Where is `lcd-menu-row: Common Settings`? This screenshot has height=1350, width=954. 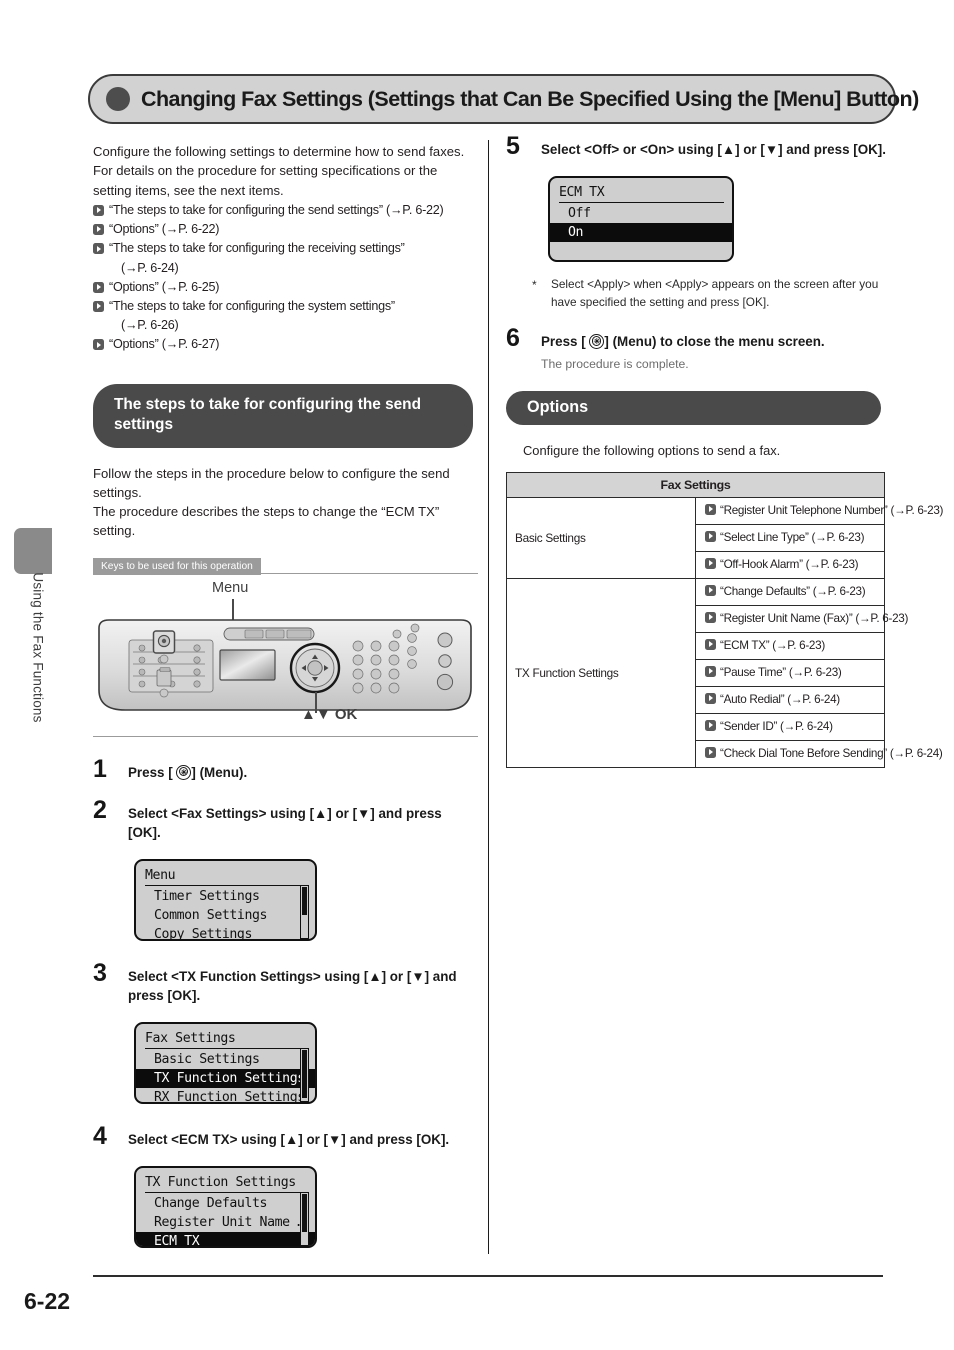 lcd-menu-row: Common Settings is located at coordinates (226, 915).